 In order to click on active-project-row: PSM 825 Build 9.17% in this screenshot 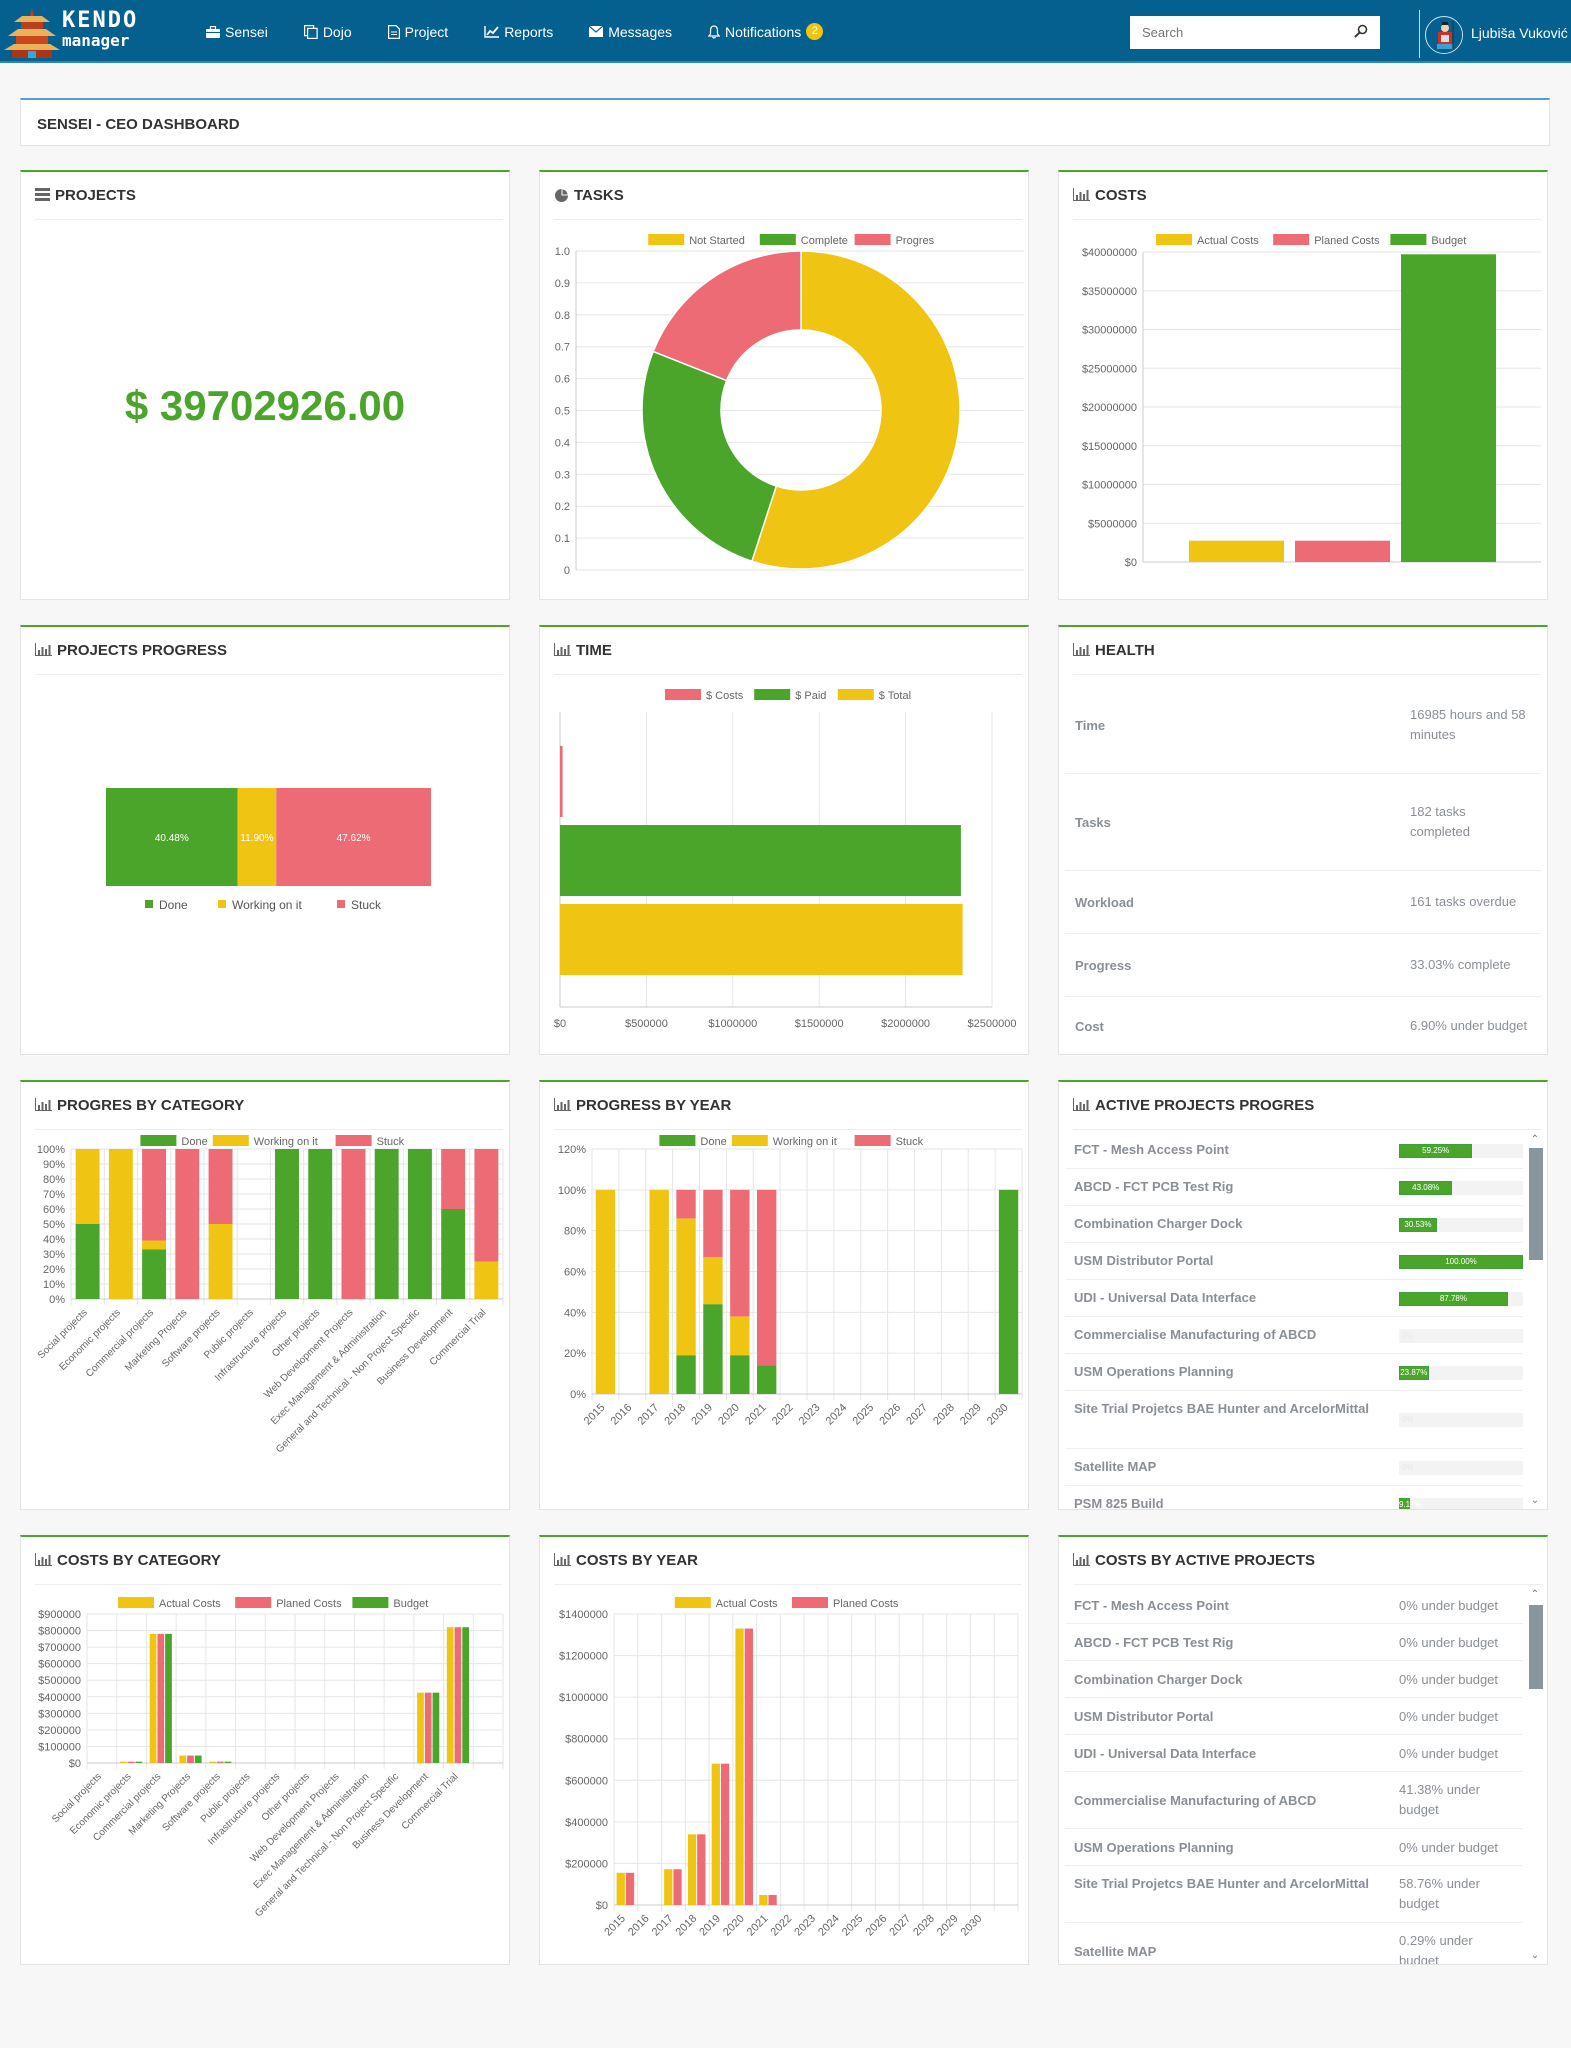, I will do `click(1294, 1497)`.